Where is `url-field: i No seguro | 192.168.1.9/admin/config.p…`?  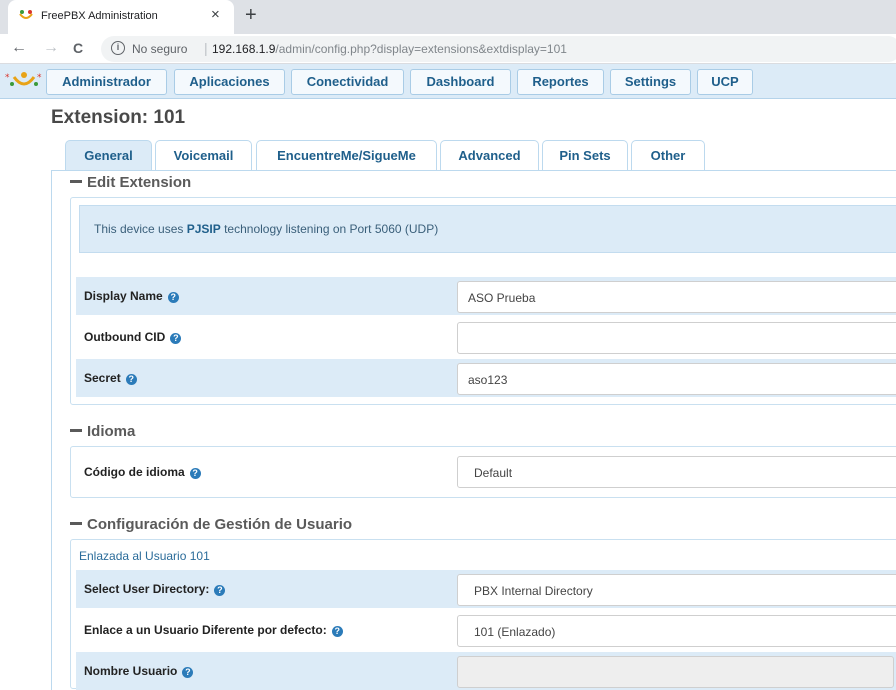
url-field: i No seguro | 192.168.1.9/admin/config.p… is located at coordinates (498, 49).